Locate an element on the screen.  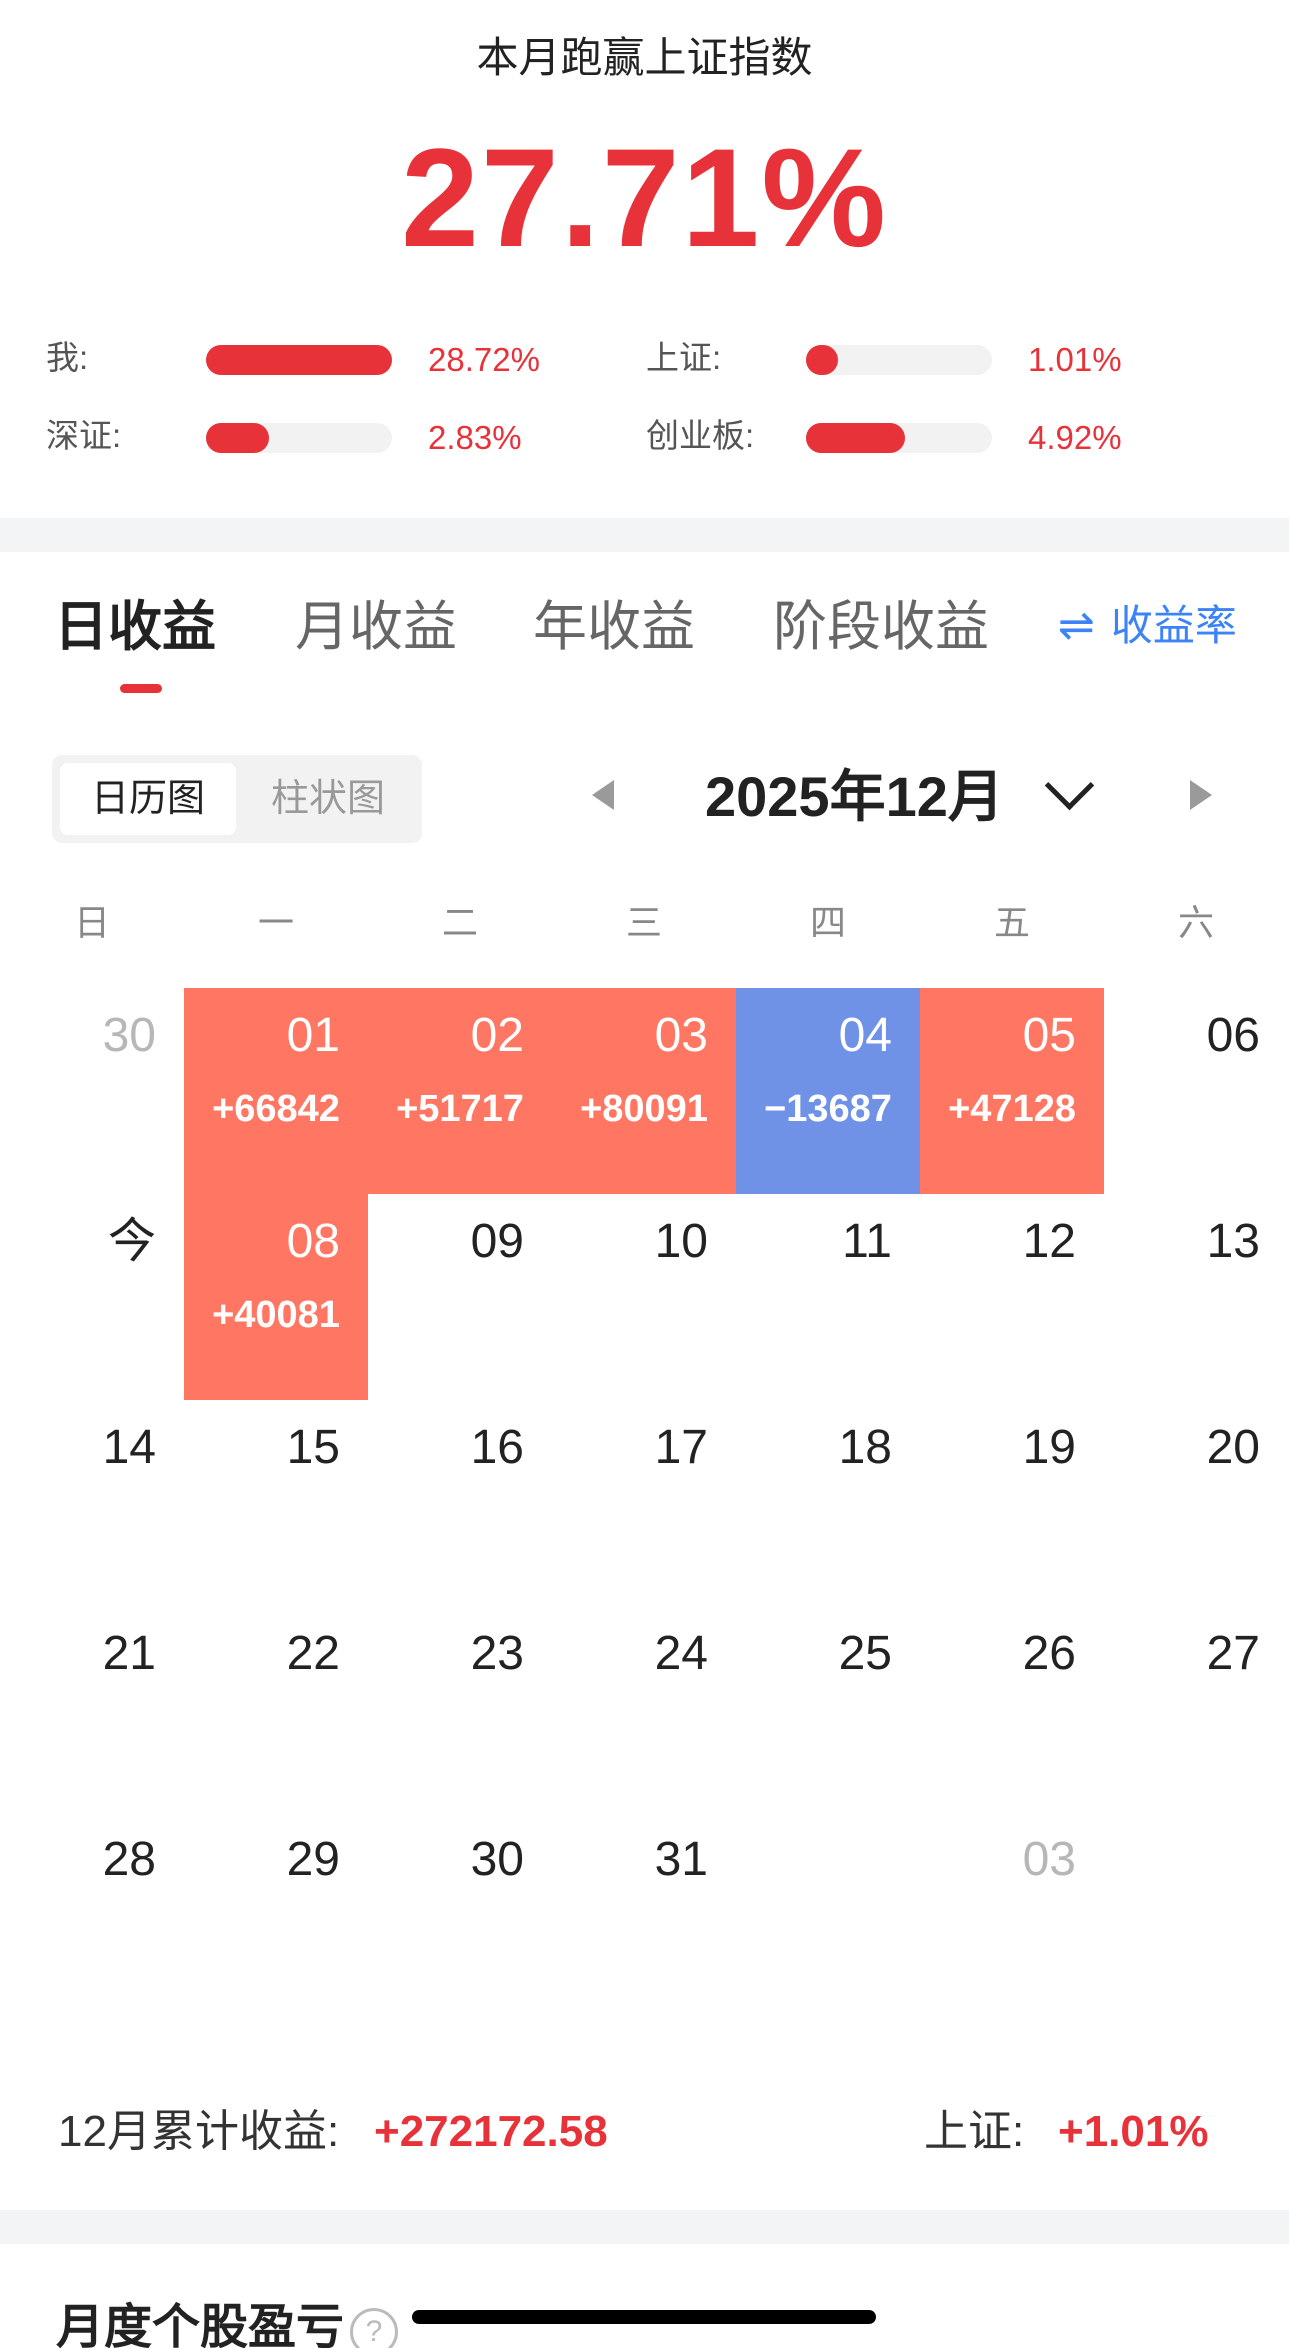
calendar-day-cell: 06 is located at coordinates (1196, 1091).